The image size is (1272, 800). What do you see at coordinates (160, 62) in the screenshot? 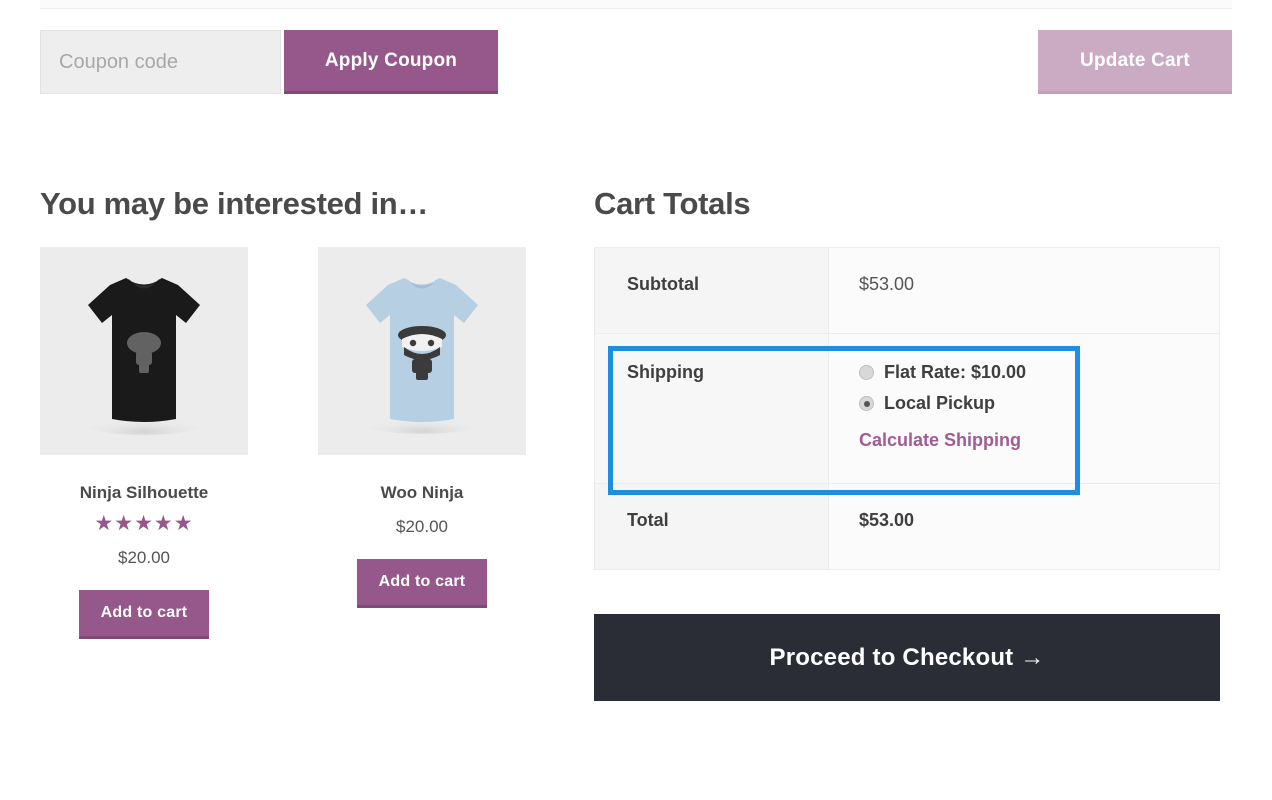
I see `coupon-code-input` at bounding box center [160, 62].